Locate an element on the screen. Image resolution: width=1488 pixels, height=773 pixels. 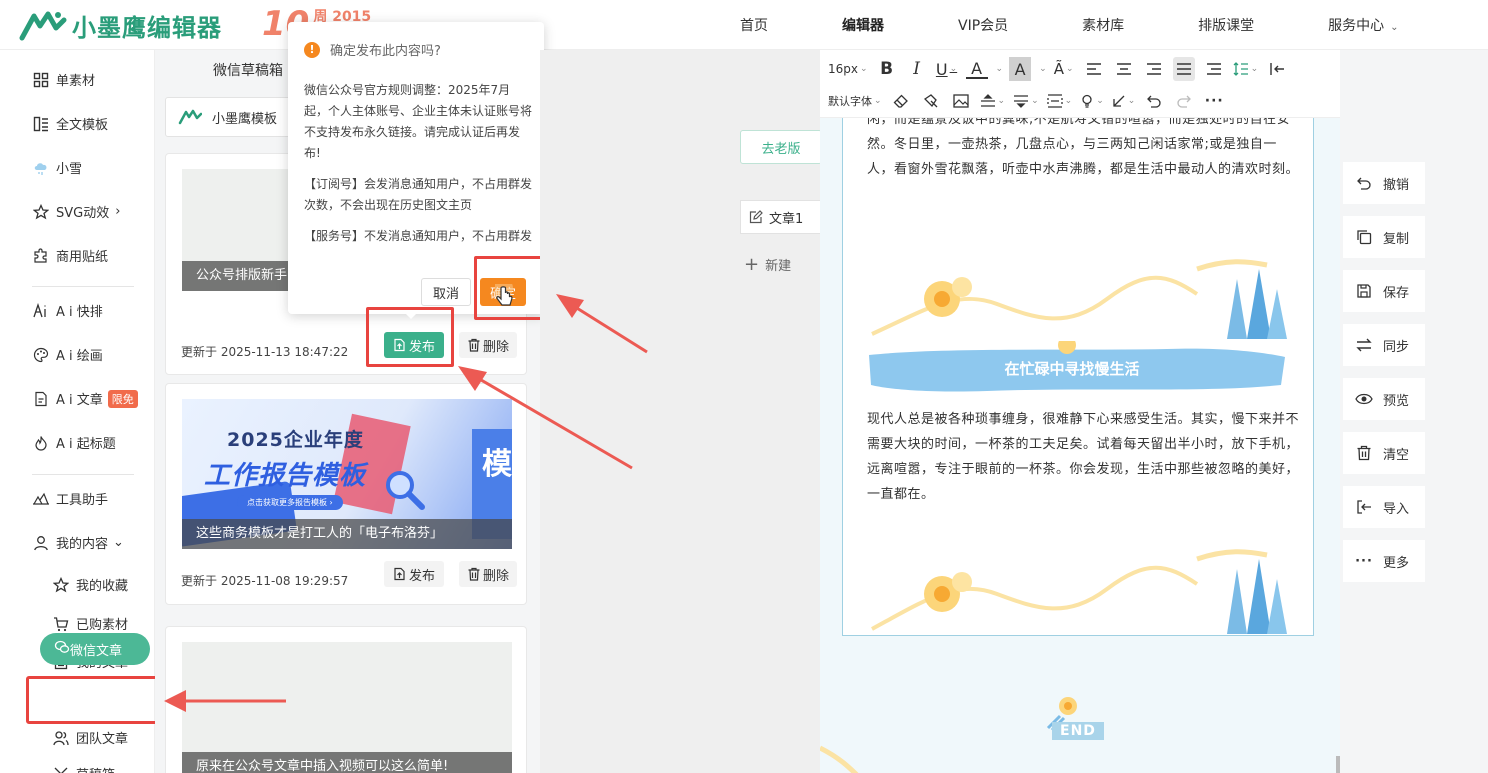
sidebar-item-label: A i 文章 is located at coordinates (79, 400).